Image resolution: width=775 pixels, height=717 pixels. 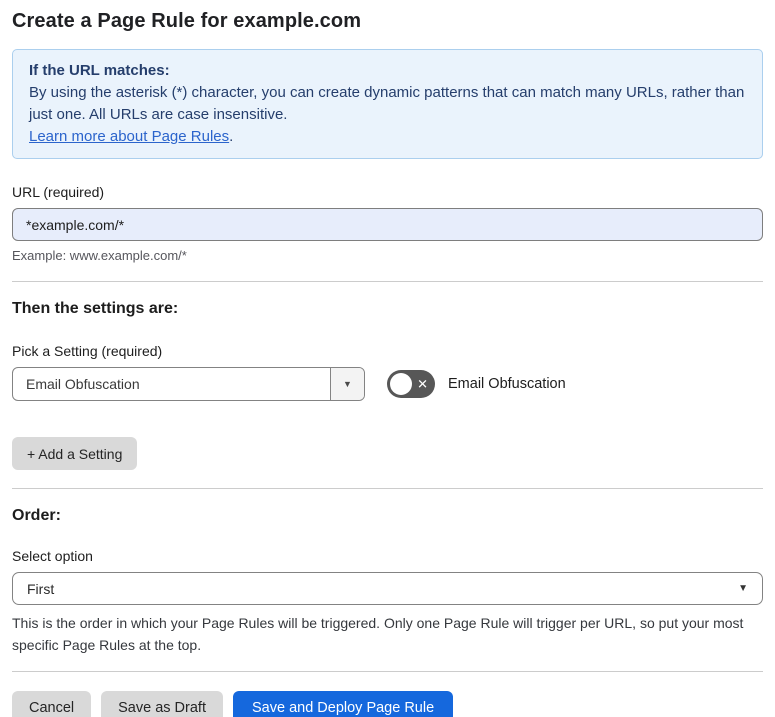 I want to click on order-section-heading: Order:, so click(x=36, y=515).